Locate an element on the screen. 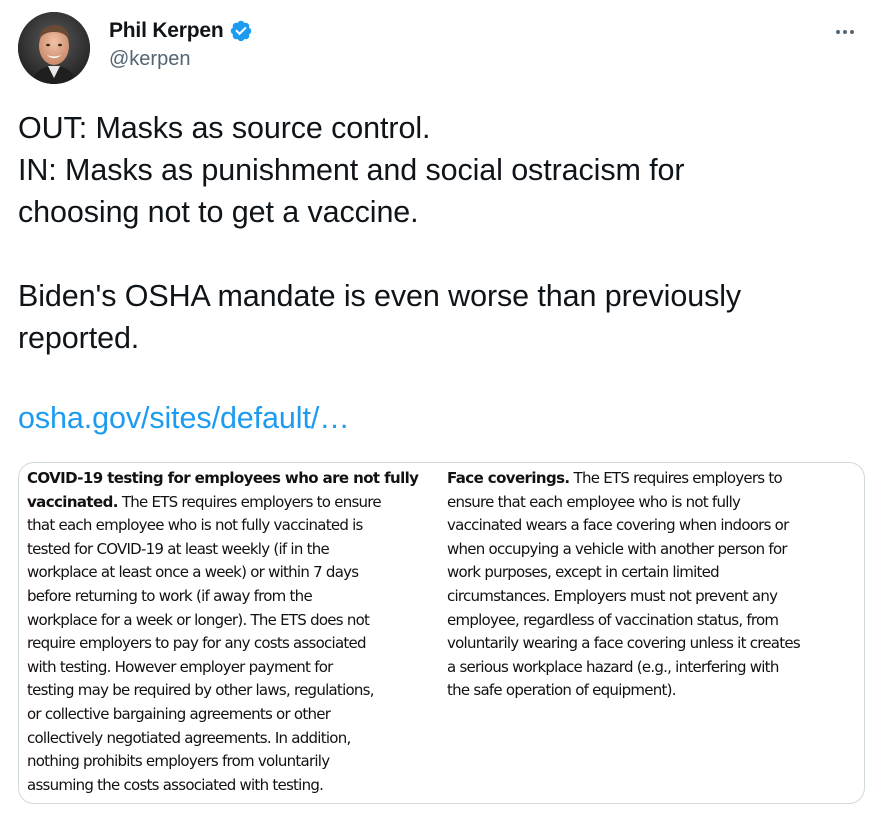 This screenshot has width=882, height=822. avatar is located at coordinates (54, 48).